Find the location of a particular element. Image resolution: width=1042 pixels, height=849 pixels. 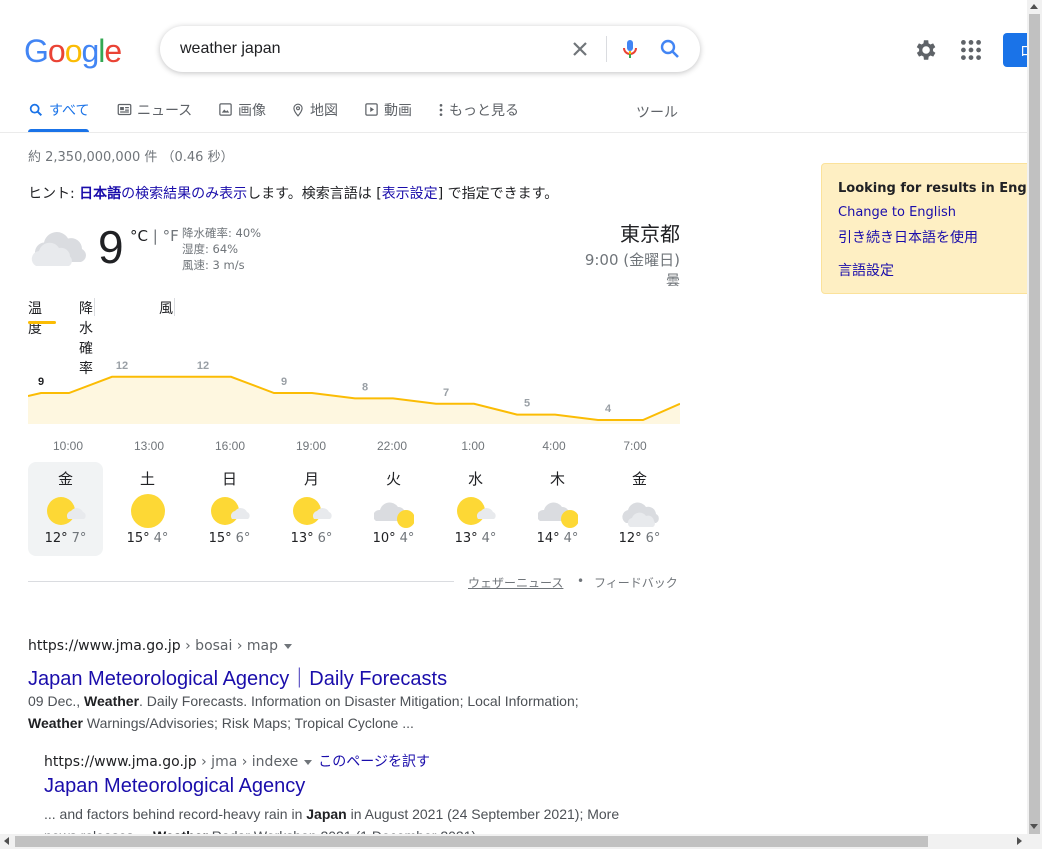

forecast-day: 金 12° 6° is located at coordinates (639, 509).